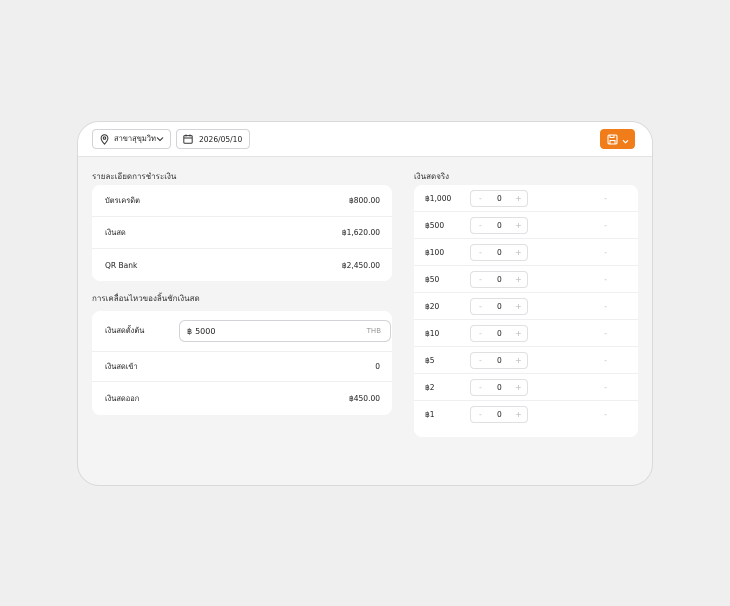  I want to click on currency-unit: THB, so click(373, 331).